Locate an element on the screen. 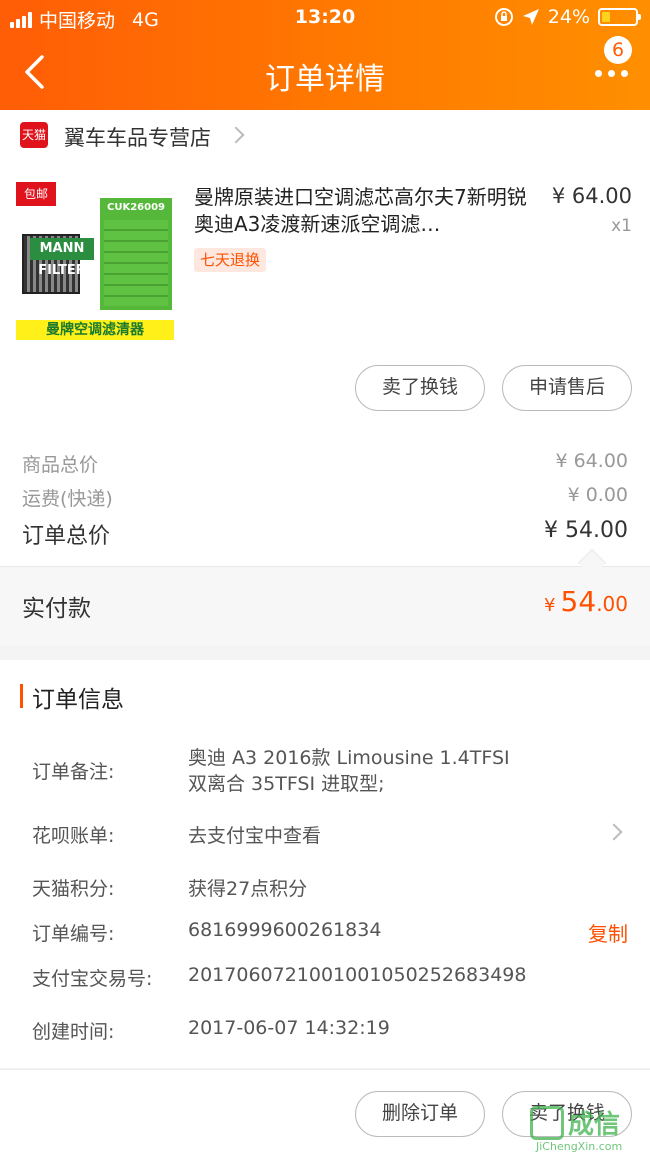 The image size is (650, 1156). location-arrow-icon is located at coordinates (530, 17).